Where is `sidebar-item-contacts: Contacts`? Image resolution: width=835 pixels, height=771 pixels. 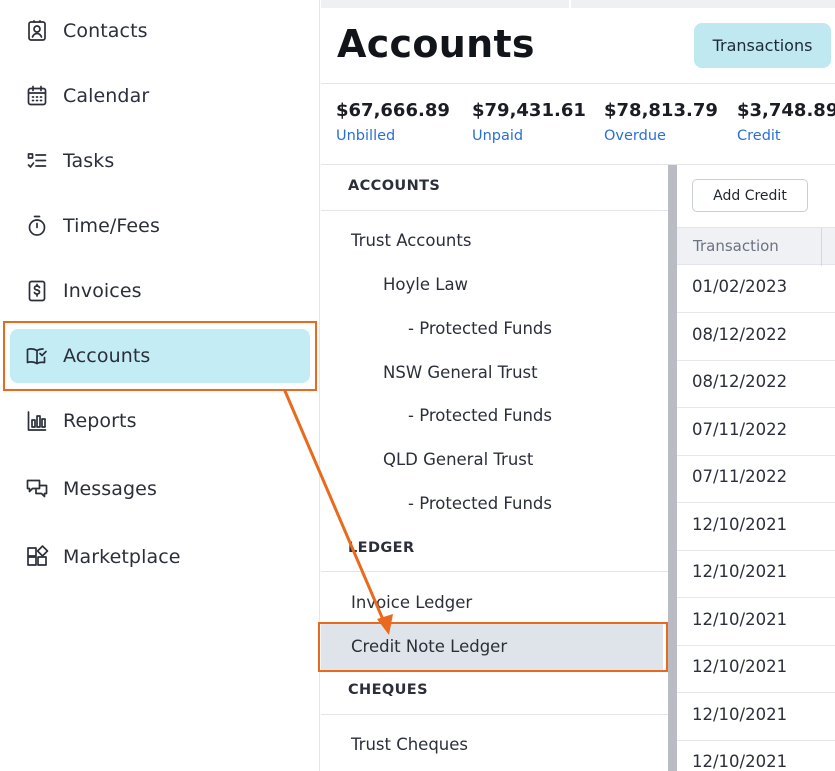 sidebar-item-contacts: Contacts is located at coordinates (160, 31).